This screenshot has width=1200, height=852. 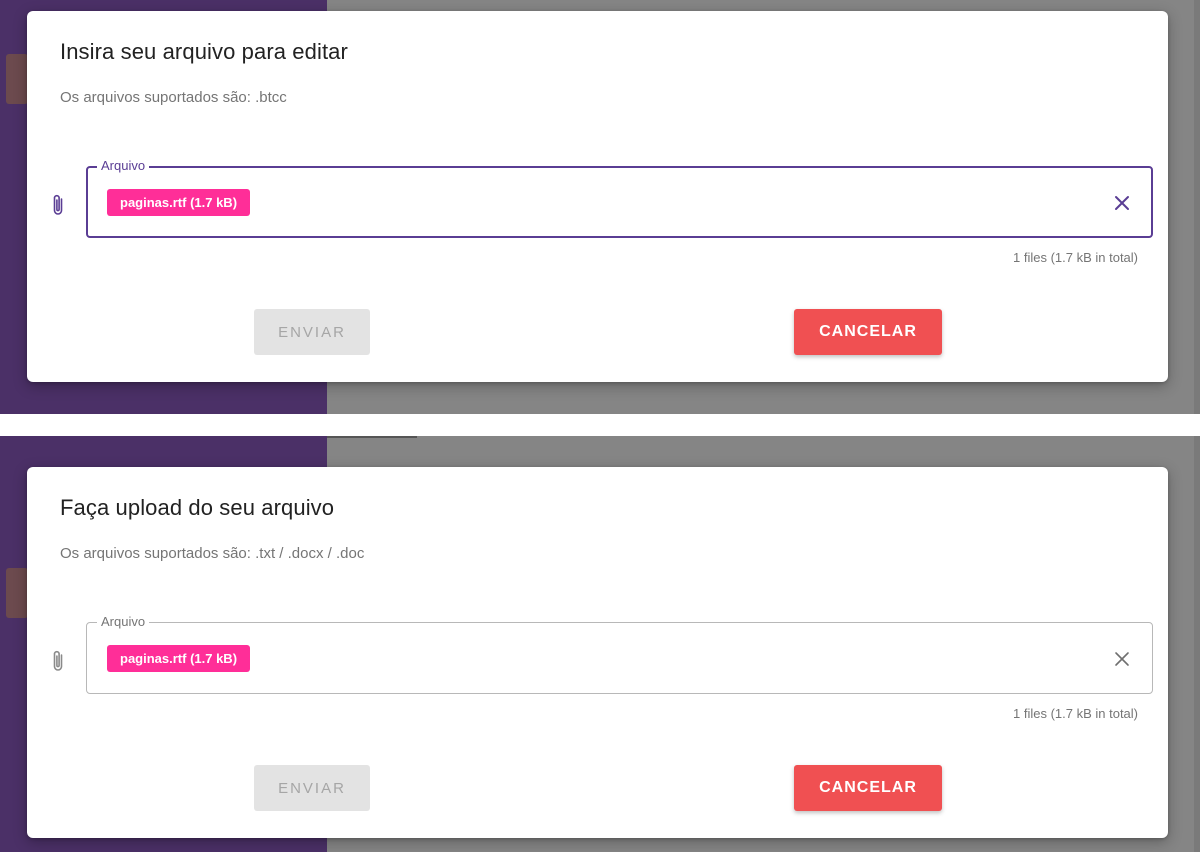 I want to click on dialog-title: Insira seu arquivo para editar, so click(x=204, y=51).